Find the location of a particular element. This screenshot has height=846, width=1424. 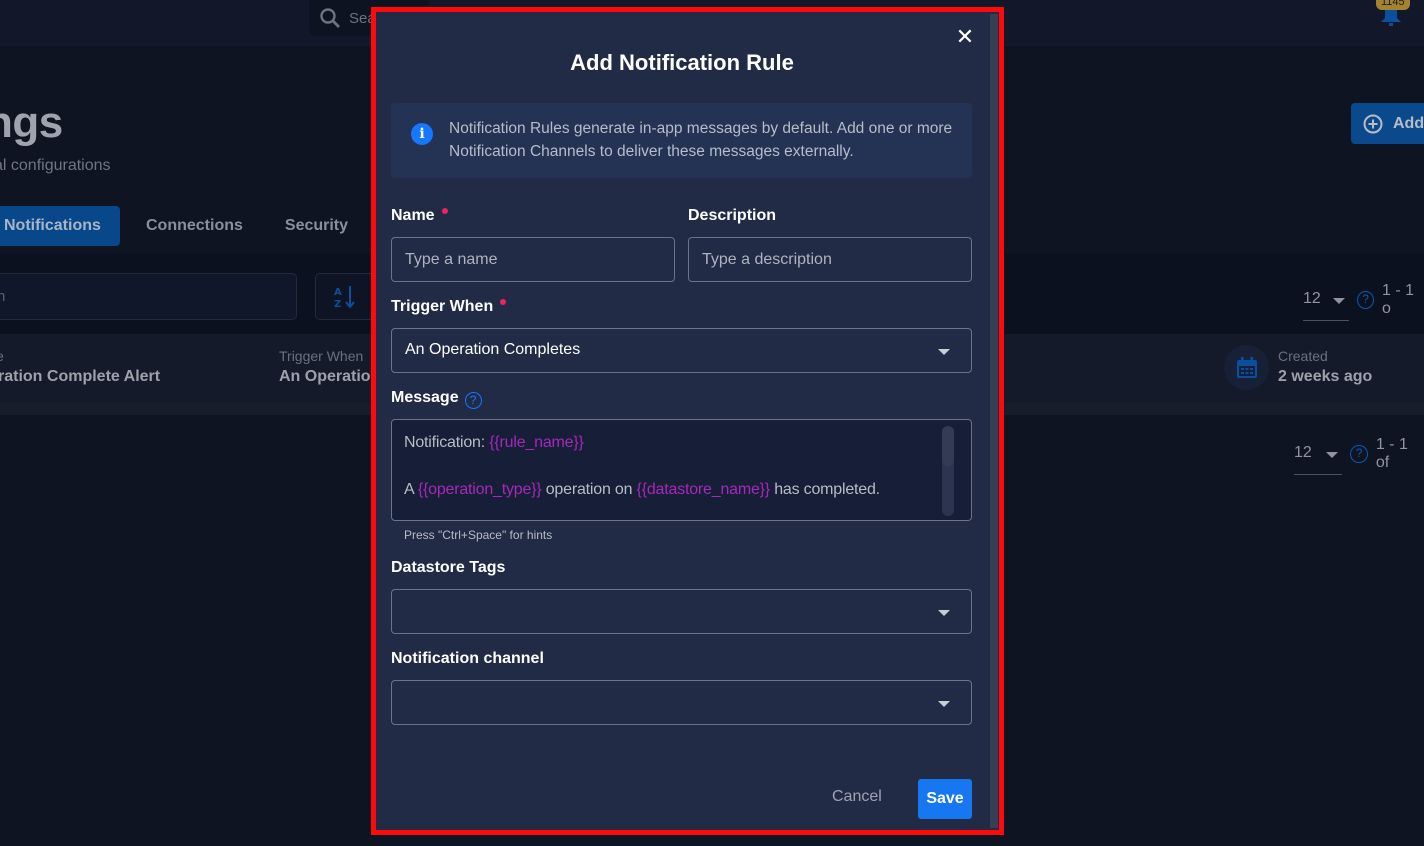

trigger-when-value: An Operation Completes is located at coordinates (493, 349).